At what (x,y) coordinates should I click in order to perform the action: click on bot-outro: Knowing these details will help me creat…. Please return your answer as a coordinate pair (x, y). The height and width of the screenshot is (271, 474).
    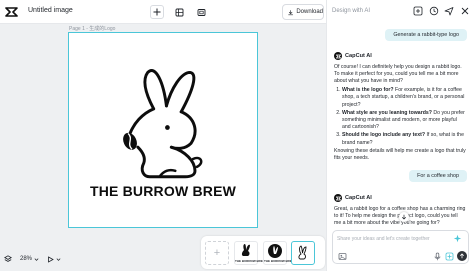
    Looking at the image, I should click on (400, 155).